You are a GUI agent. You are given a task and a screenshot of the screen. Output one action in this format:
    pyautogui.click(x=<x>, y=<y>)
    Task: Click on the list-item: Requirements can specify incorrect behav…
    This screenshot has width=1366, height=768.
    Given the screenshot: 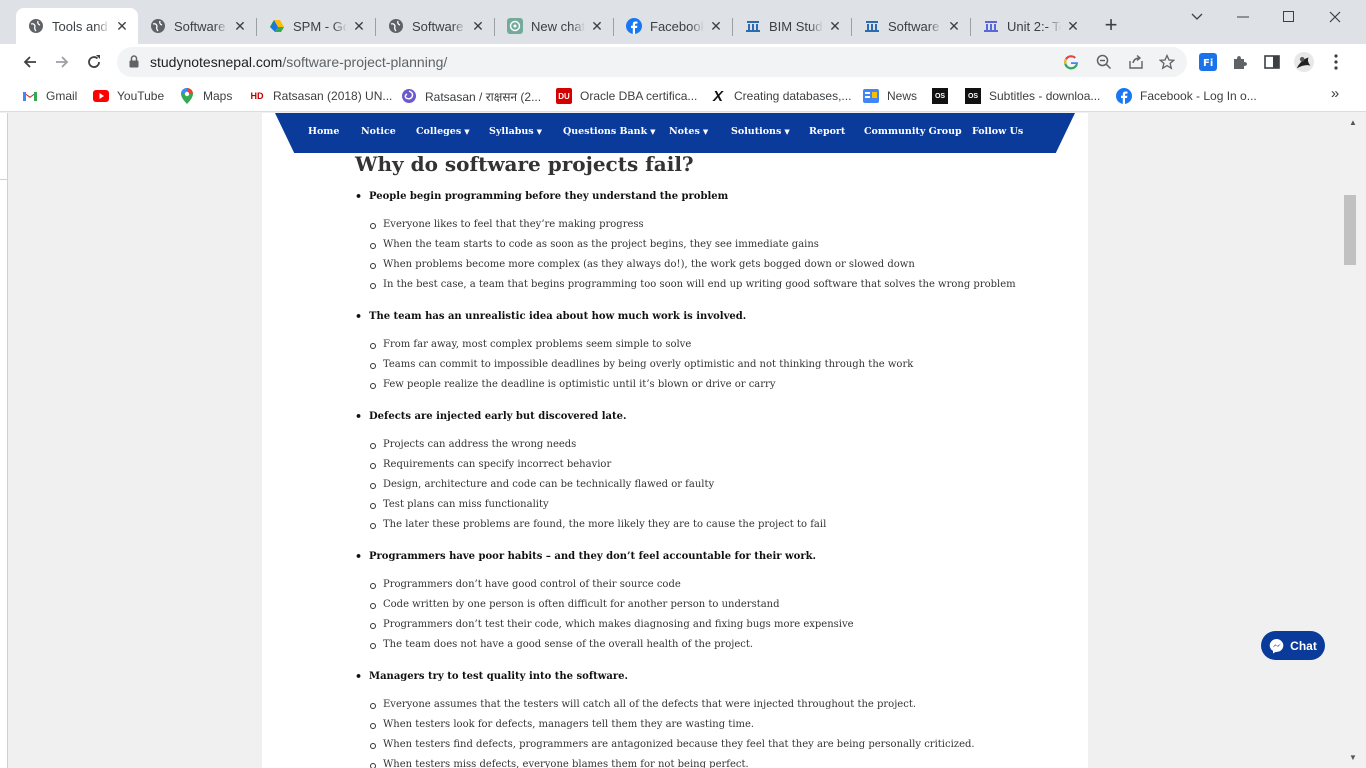 What is the action you would take?
    pyautogui.click(x=705, y=467)
    